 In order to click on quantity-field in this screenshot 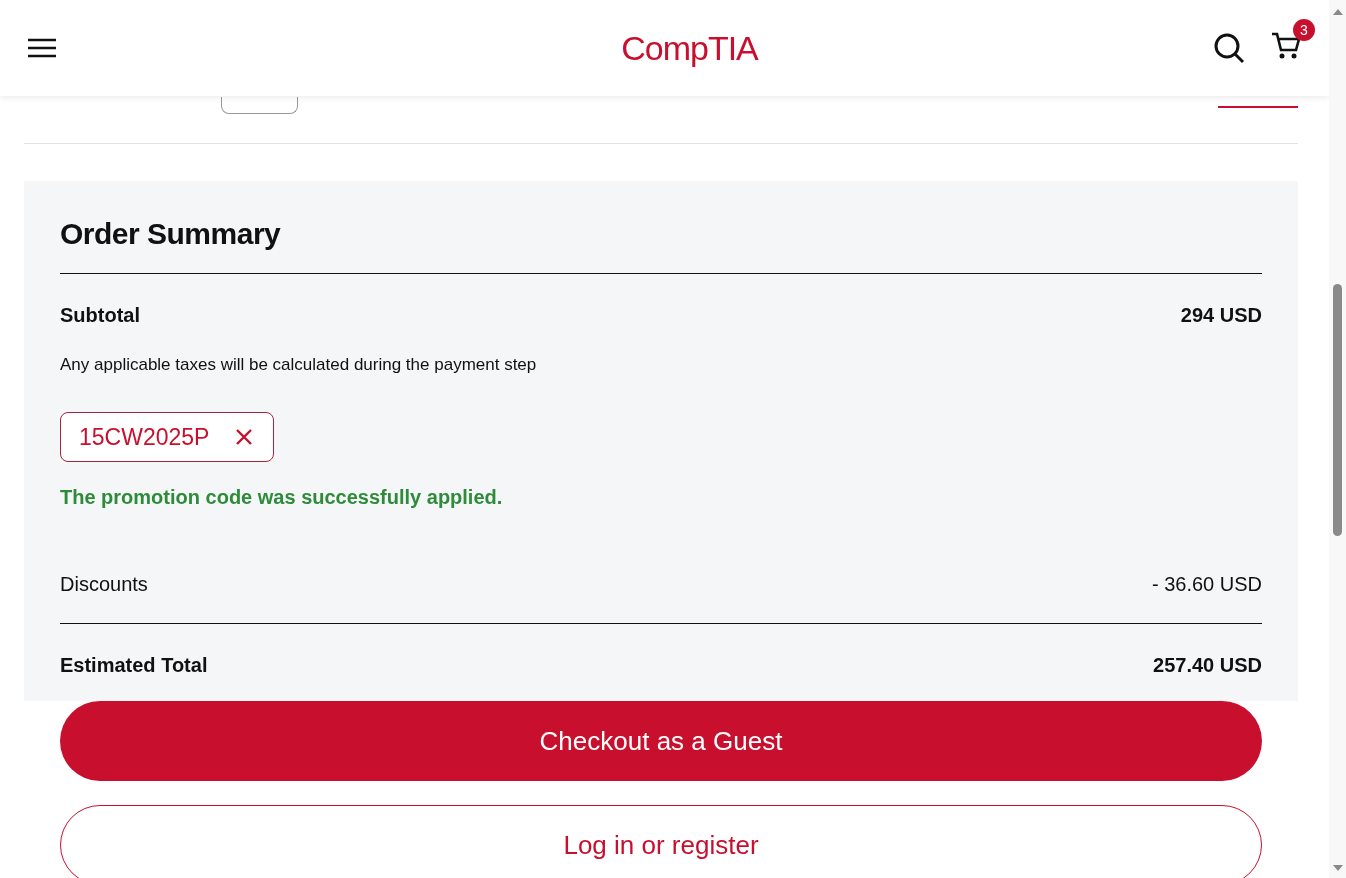, I will do `click(259, 105)`.